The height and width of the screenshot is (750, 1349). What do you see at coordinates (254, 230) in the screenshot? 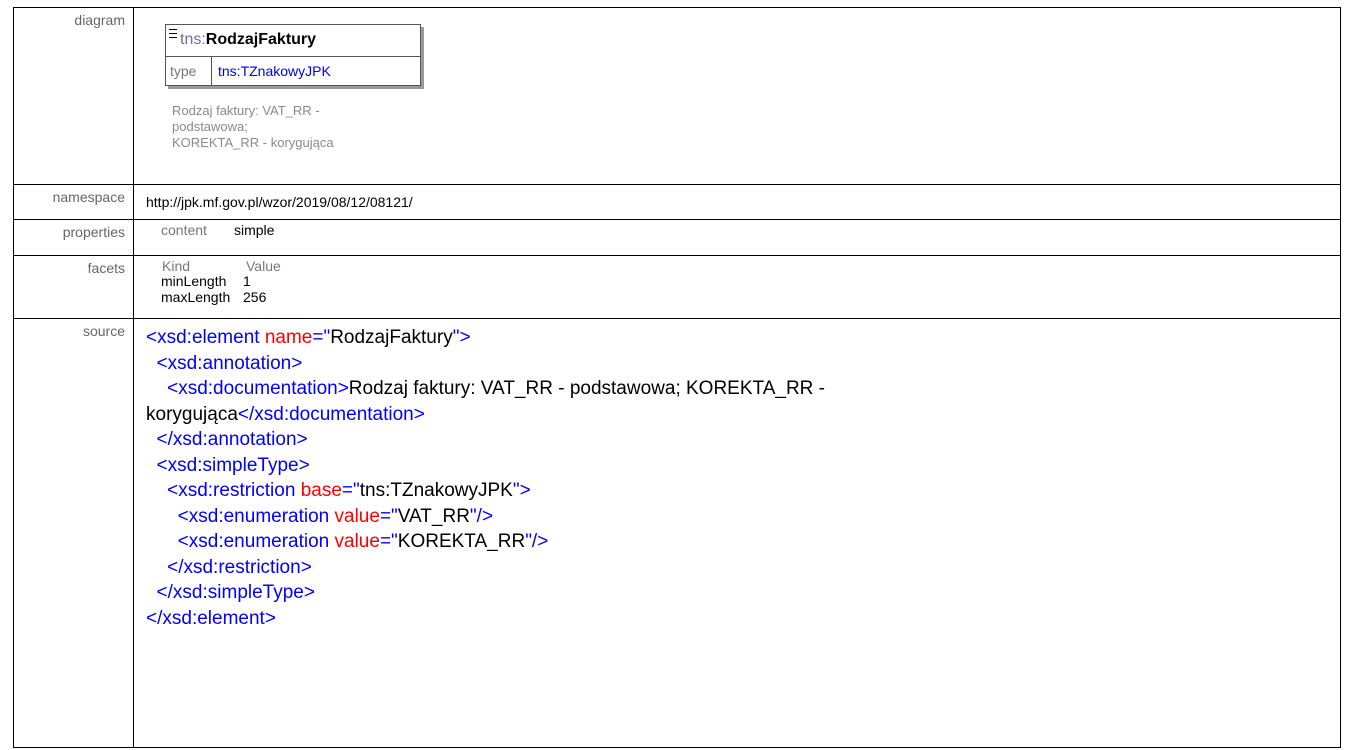
I see `property-value: simple` at bounding box center [254, 230].